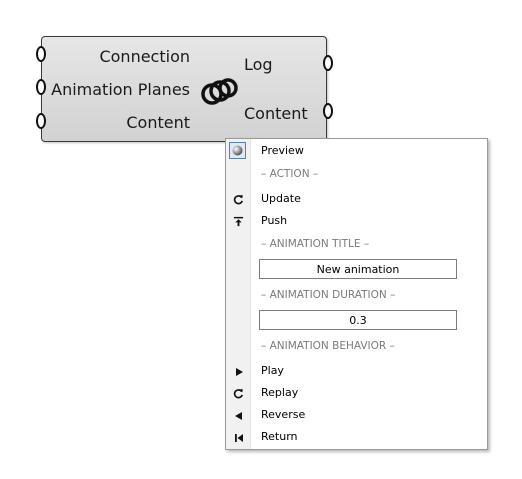  What do you see at coordinates (274, 220) in the screenshot?
I see `menu-item-push: Push` at bounding box center [274, 220].